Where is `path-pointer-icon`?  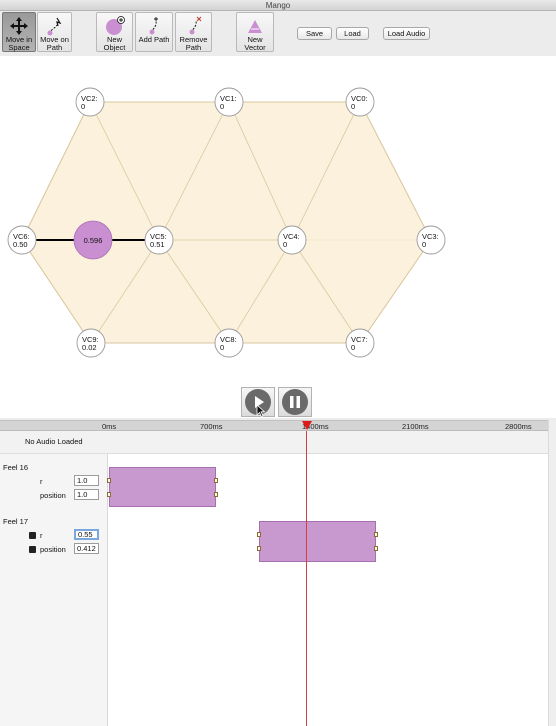
path-pointer-icon is located at coordinates (54, 26).